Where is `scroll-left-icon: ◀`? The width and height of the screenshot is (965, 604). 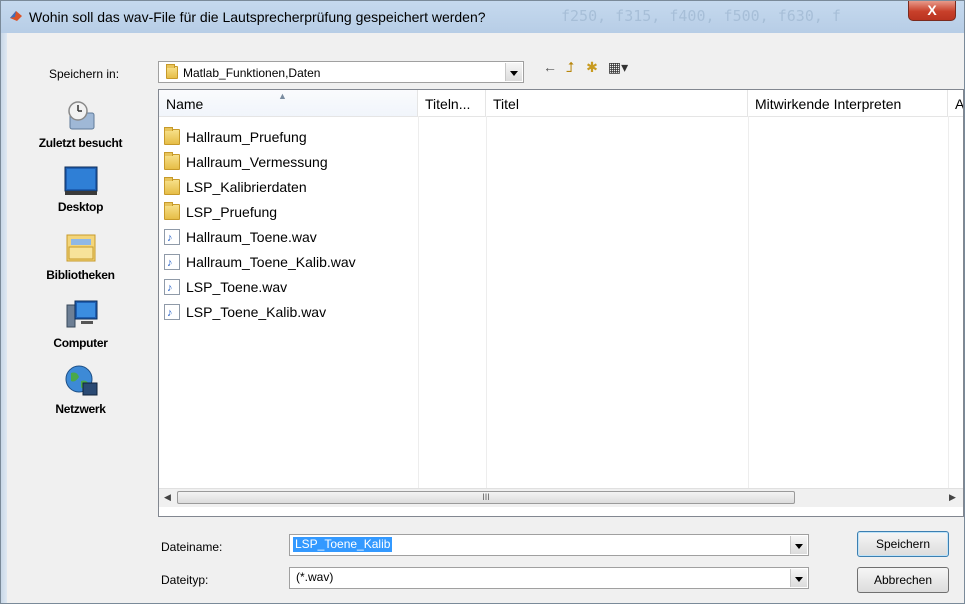 scroll-left-icon: ◀ is located at coordinates (167, 497).